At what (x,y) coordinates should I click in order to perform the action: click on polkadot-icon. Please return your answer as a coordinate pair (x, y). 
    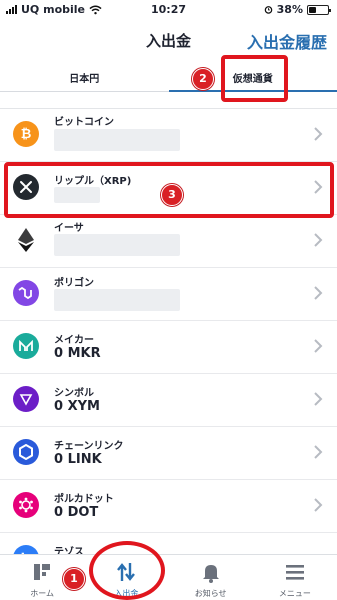
    Looking at the image, I should click on (26, 505).